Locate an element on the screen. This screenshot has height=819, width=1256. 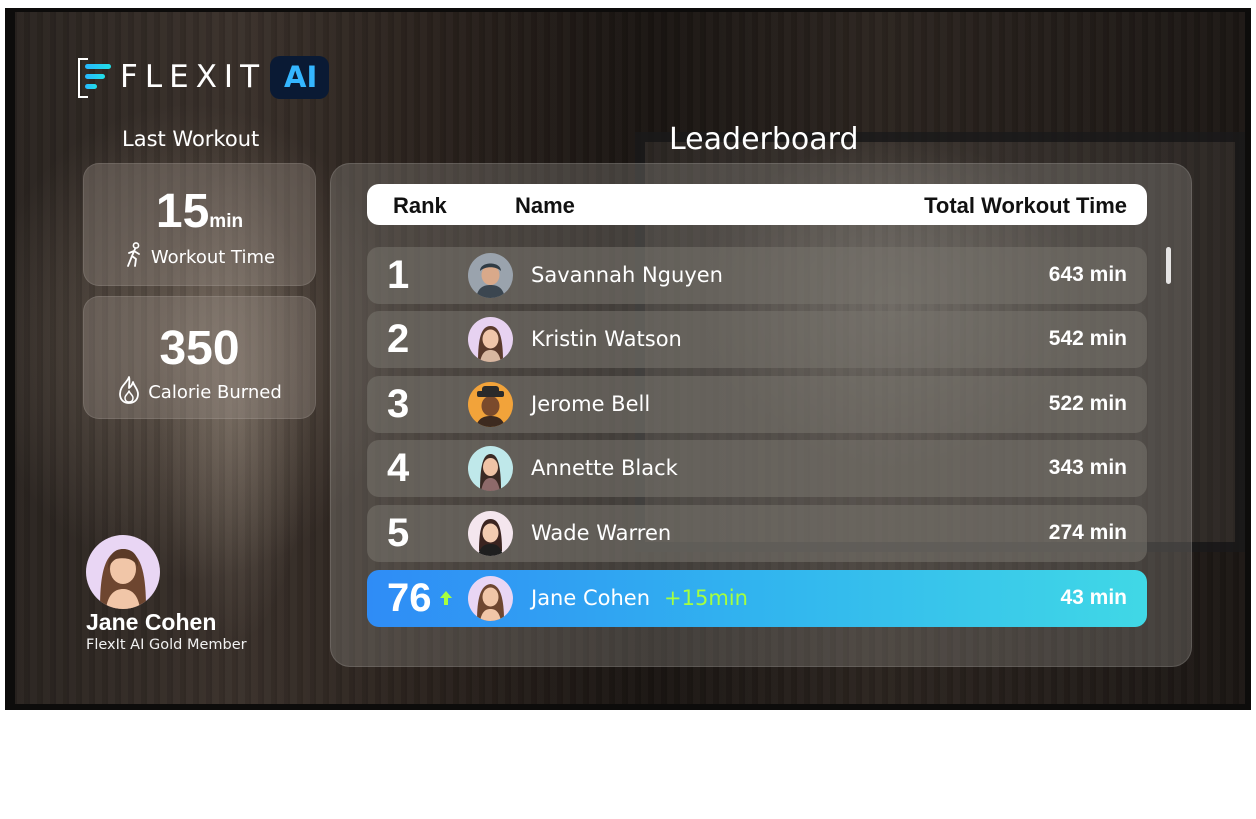
row-time: 522 min is located at coordinates (1087, 403).